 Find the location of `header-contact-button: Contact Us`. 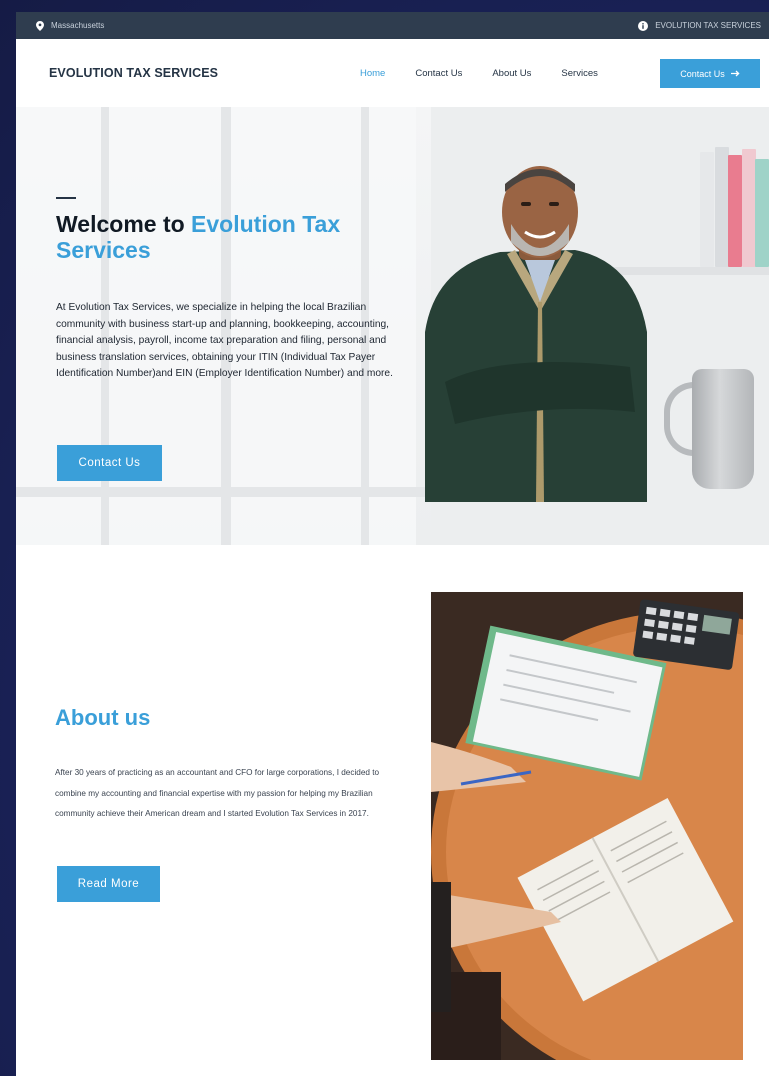

header-contact-button: Contact Us is located at coordinates (710, 73).